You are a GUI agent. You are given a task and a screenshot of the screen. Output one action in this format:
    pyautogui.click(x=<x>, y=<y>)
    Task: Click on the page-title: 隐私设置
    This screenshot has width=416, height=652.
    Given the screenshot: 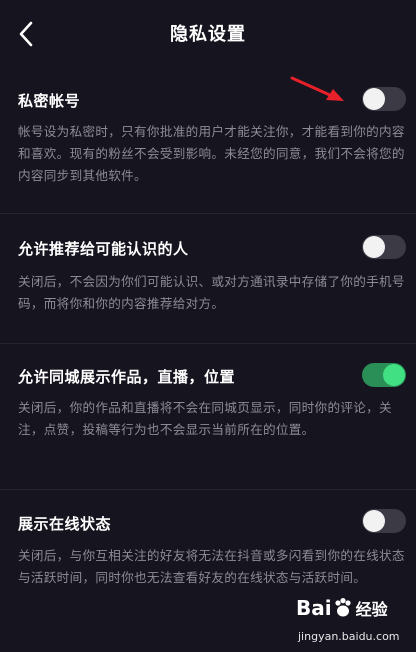 What is the action you would take?
    pyautogui.click(x=208, y=34)
    